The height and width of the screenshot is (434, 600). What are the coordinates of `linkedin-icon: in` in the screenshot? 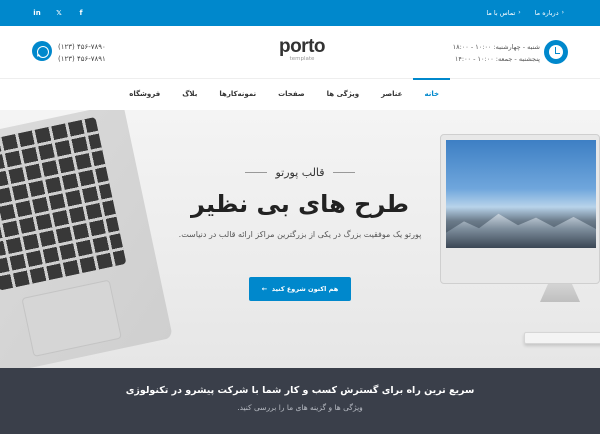 It's located at (37, 13).